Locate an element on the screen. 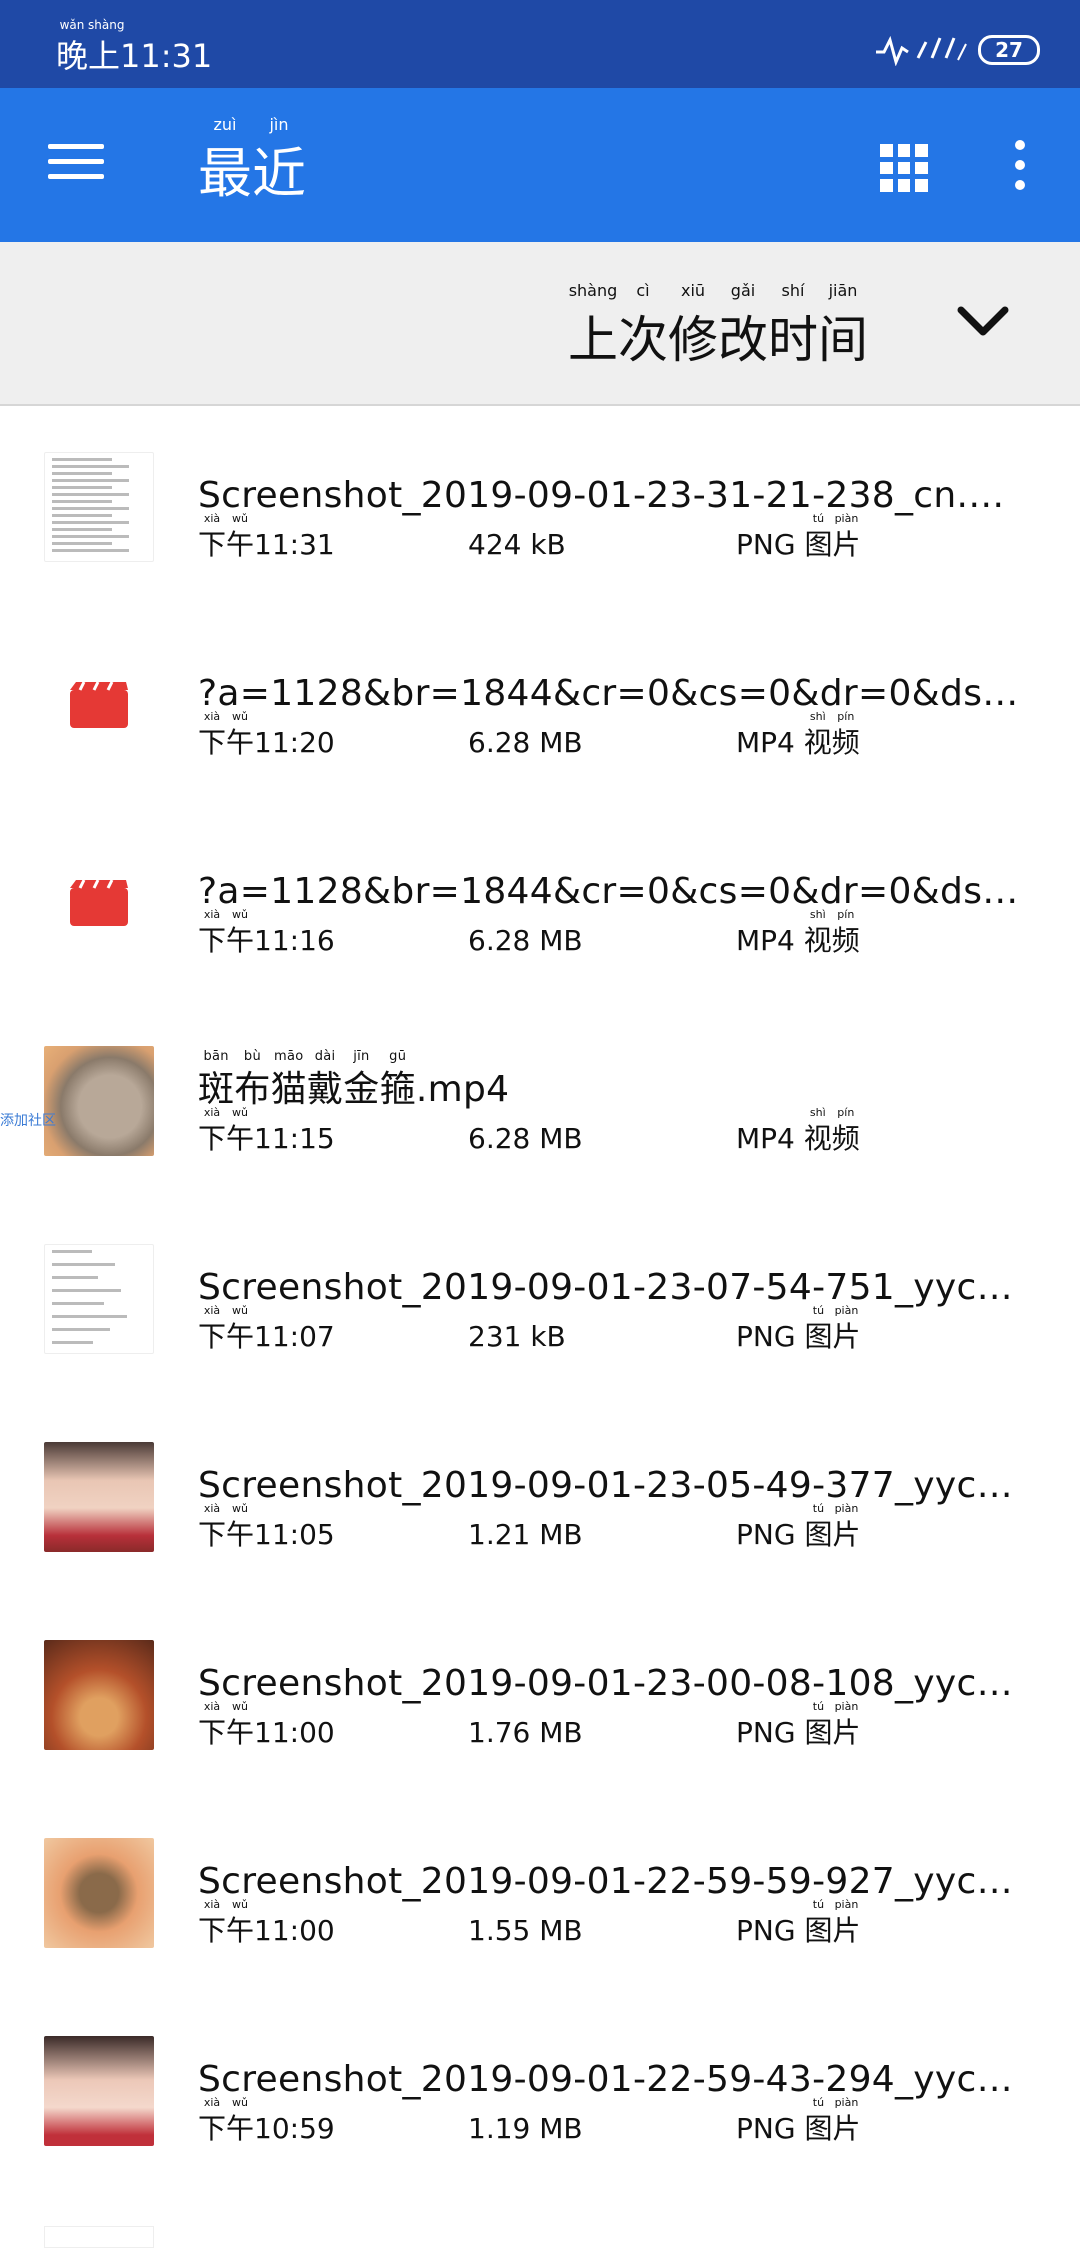 The width and height of the screenshot is (1080, 2248). grid-view-icon is located at coordinates (904, 168).